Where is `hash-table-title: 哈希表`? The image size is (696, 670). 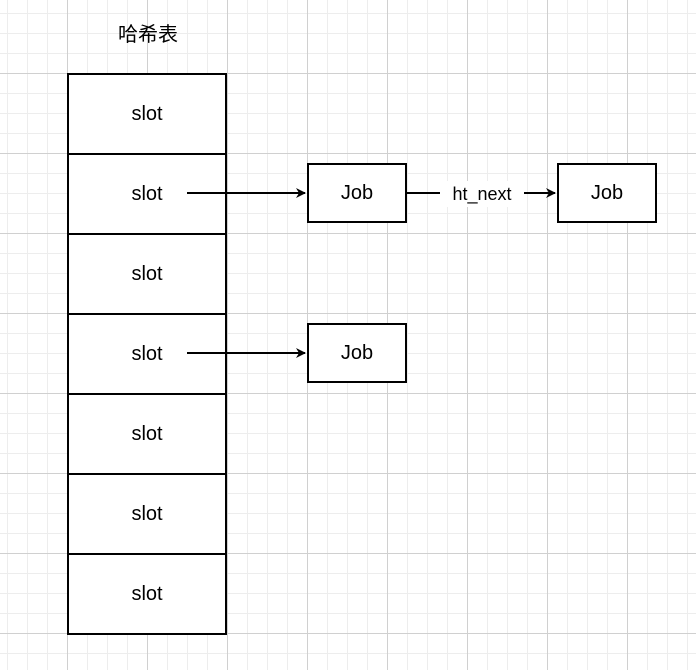
hash-table-title: 哈希表 is located at coordinates (148, 34).